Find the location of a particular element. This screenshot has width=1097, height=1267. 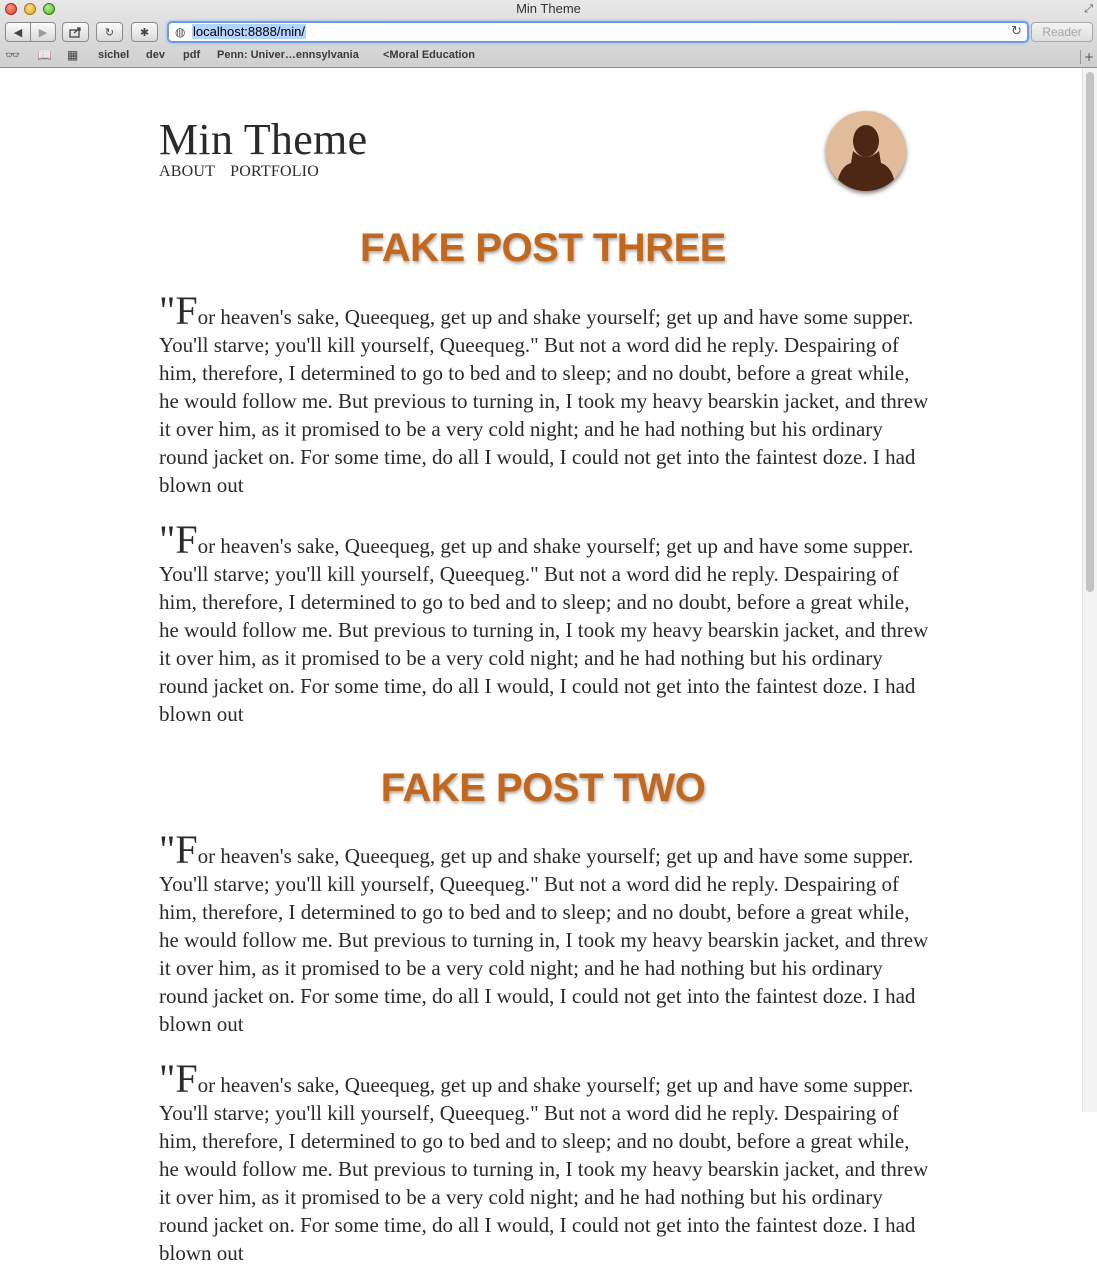

post-title: FAKE POST TWO is located at coordinates (543, 788).